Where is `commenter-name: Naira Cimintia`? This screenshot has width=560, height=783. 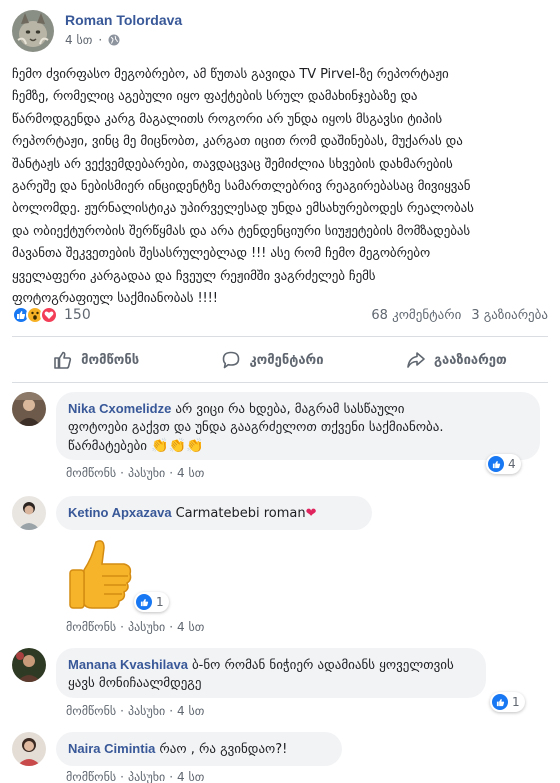 commenter-name: Naira Cimintia is located at coordinates (111, 748).